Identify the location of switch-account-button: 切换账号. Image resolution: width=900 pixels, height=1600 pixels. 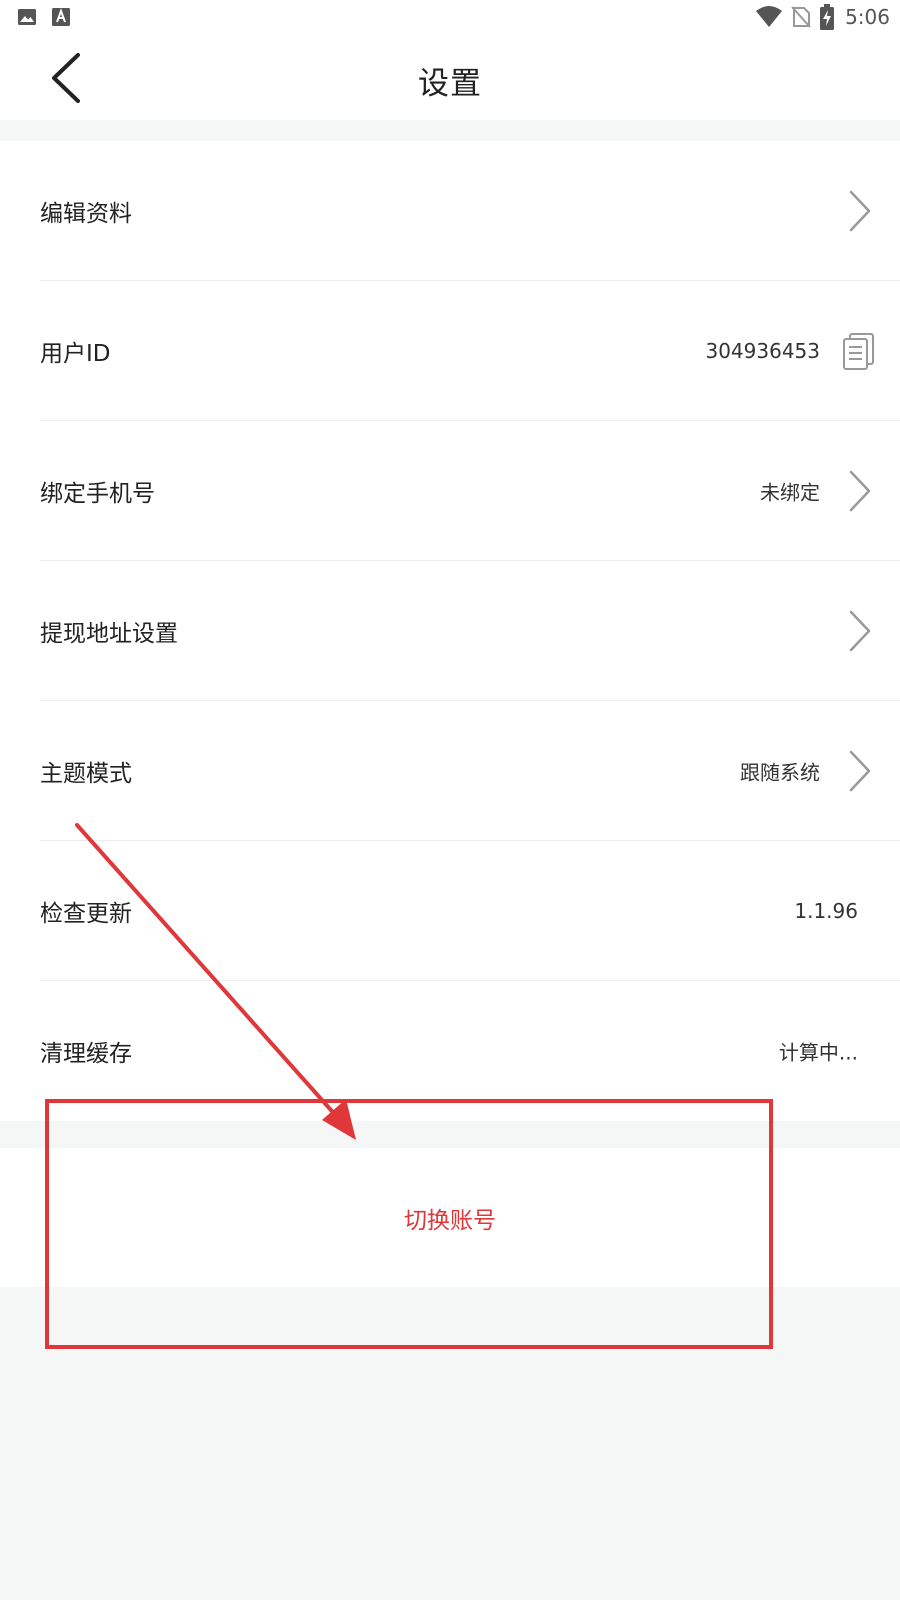
(450, 1217).